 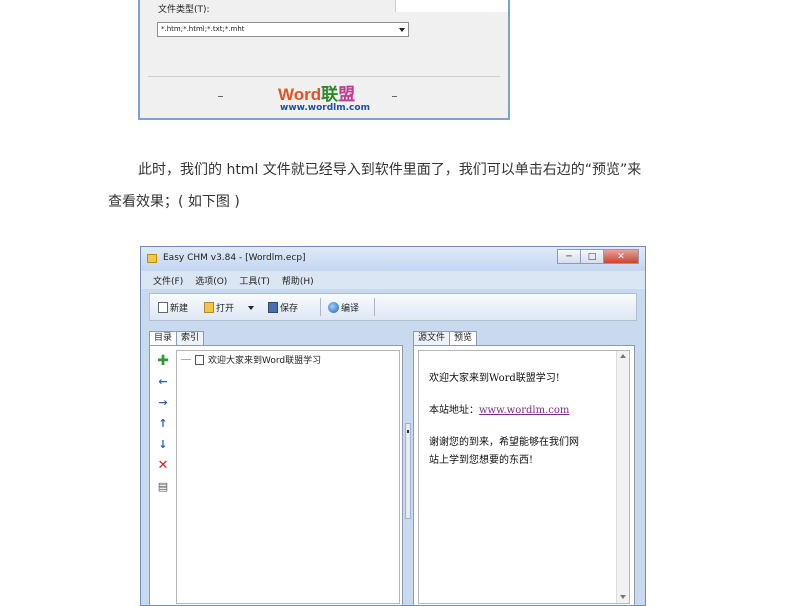 I want to click on save-button-label: 保存, so click(x=289, y=309).